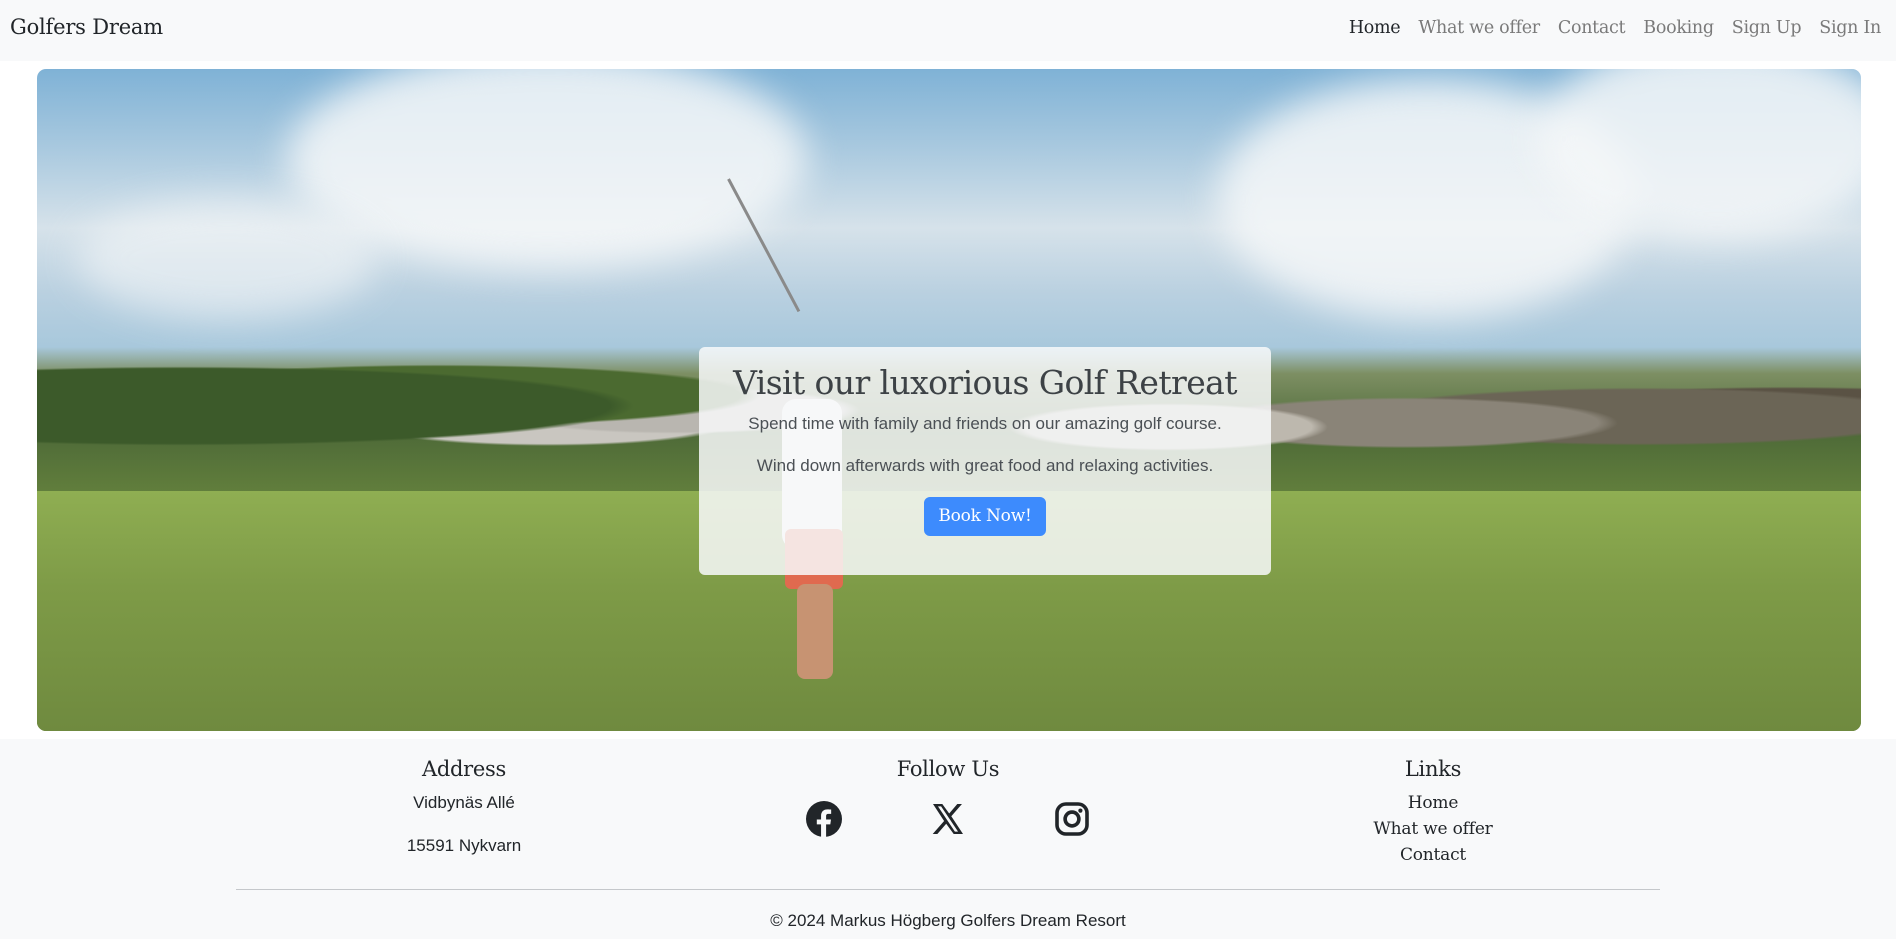 Image resolution: width=1896 pixels, height=939 pixels. I want to click on footer-links: Links Home What we offer Contact, so click(1433, 814).